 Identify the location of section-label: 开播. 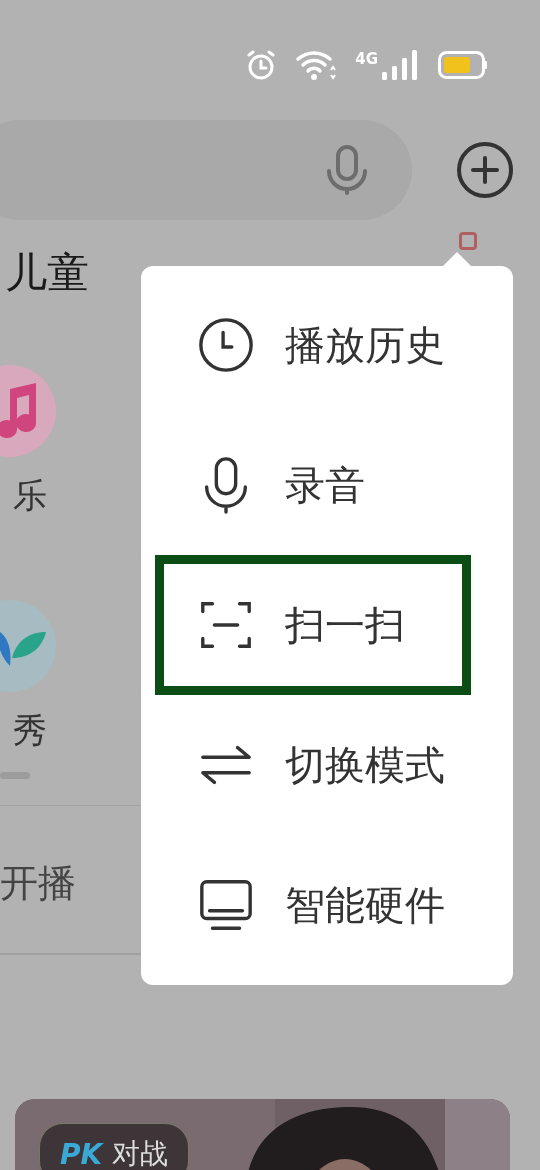
(38, 883).